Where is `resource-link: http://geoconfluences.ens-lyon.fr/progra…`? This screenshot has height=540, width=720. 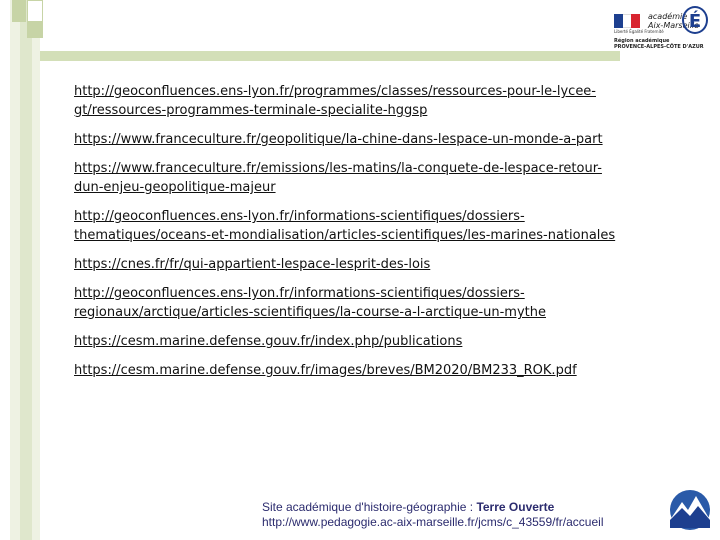
resource-link: http://geoconfluences.ens-lyon.fr/progra… is located at coordinates (394, 101).